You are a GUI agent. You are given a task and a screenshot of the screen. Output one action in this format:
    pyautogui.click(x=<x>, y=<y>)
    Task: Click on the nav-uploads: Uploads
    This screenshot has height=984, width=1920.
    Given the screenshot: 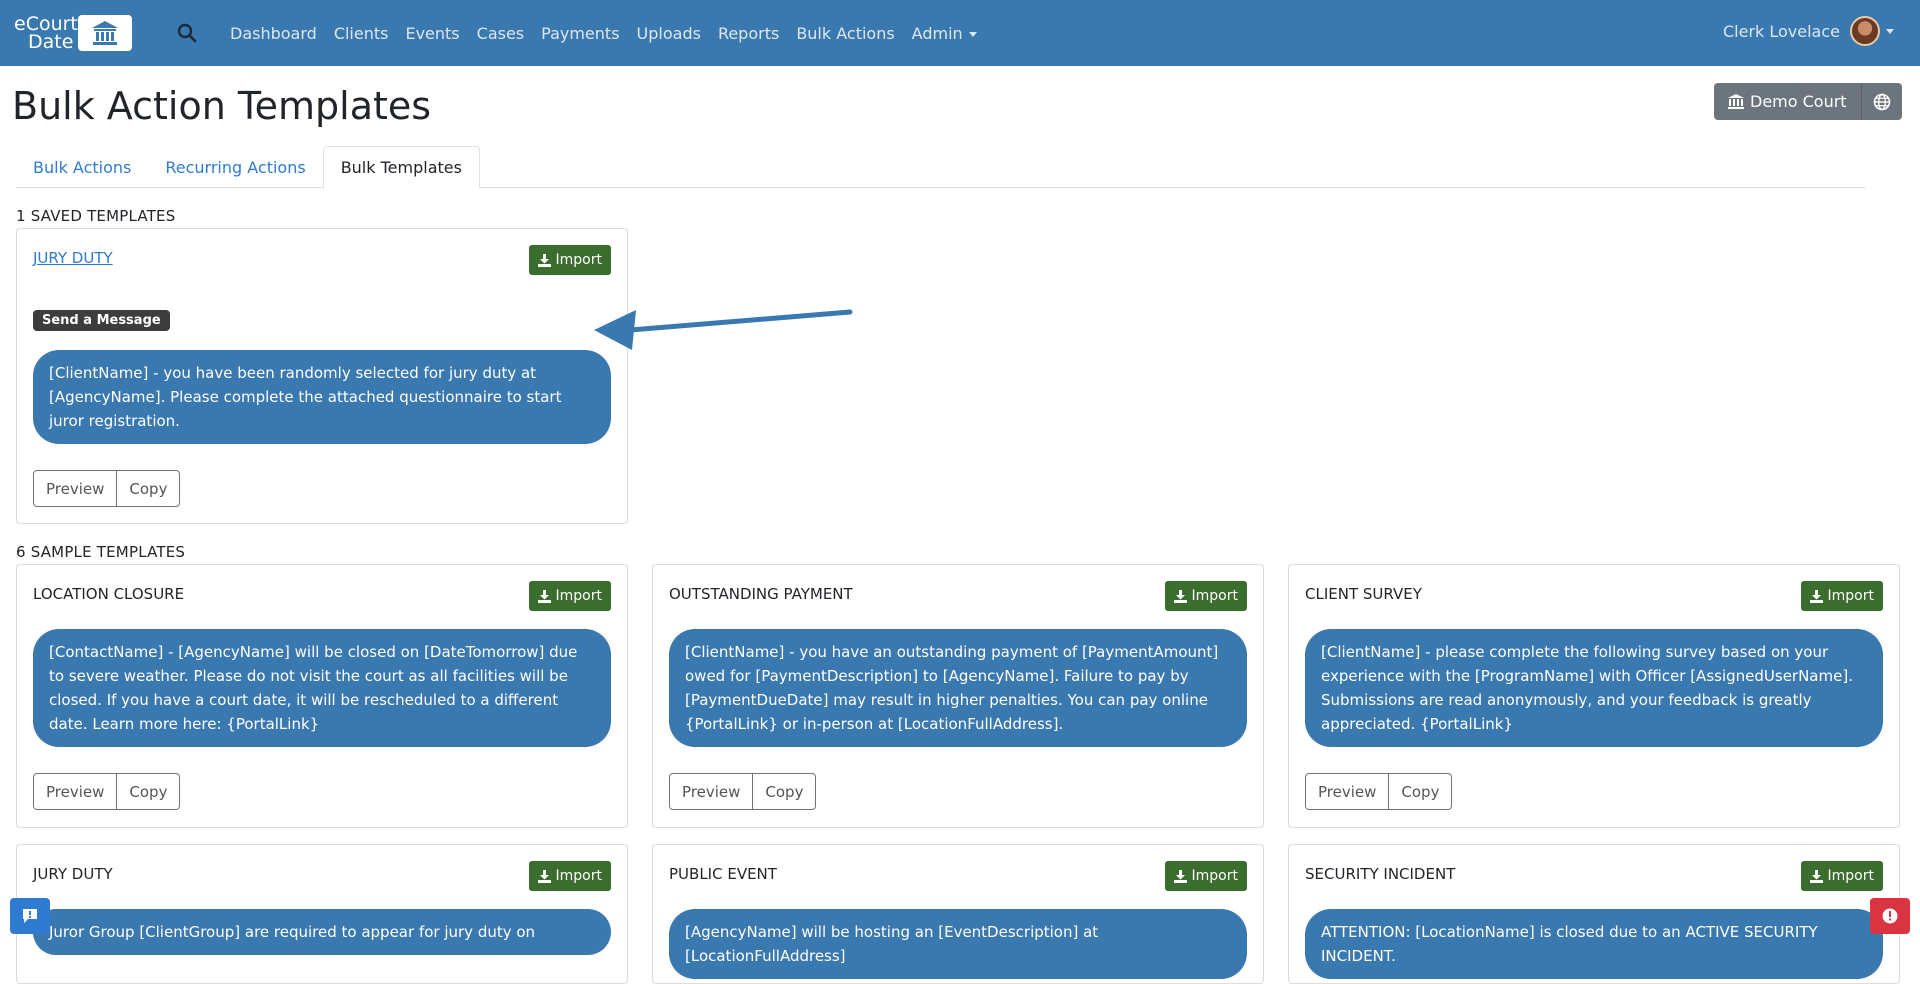 What is the action you would take?
    pyautogui.click(x=669, y=33)
    